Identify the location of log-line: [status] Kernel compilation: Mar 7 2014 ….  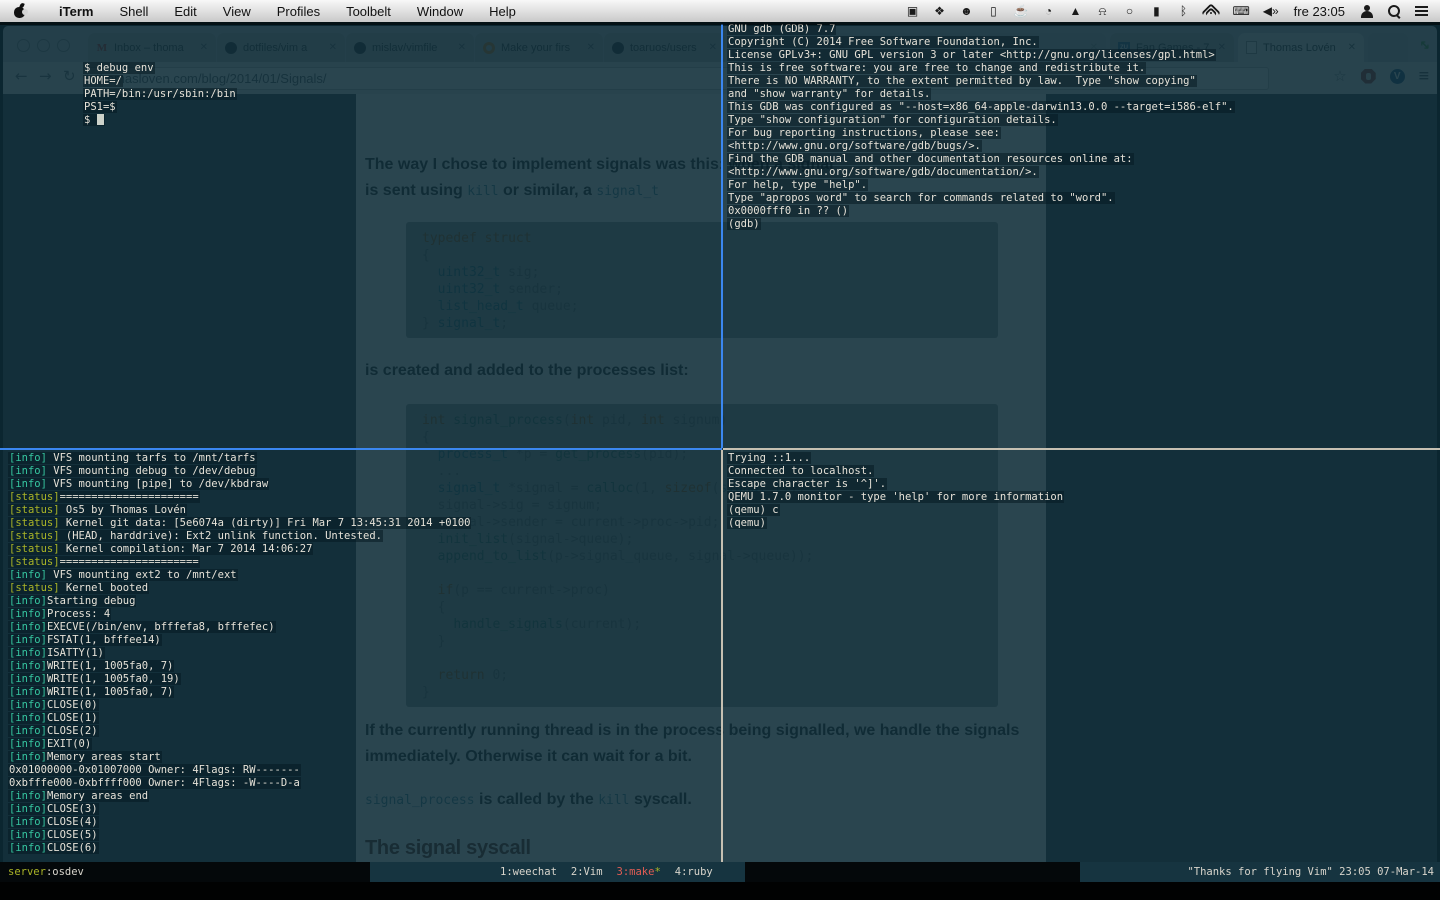
(239, 549).